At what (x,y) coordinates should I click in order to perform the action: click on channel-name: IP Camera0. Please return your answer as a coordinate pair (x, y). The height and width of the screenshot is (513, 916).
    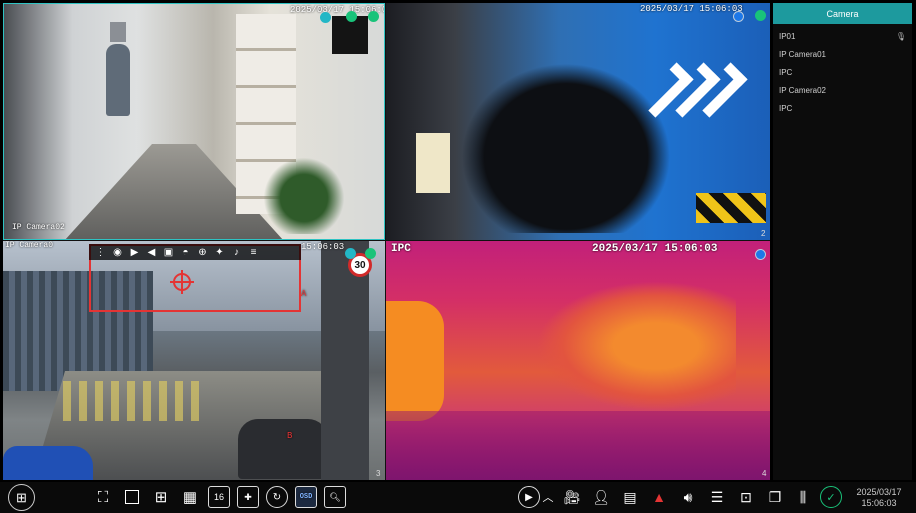
    Looking at the image, I should click on (29, 245).